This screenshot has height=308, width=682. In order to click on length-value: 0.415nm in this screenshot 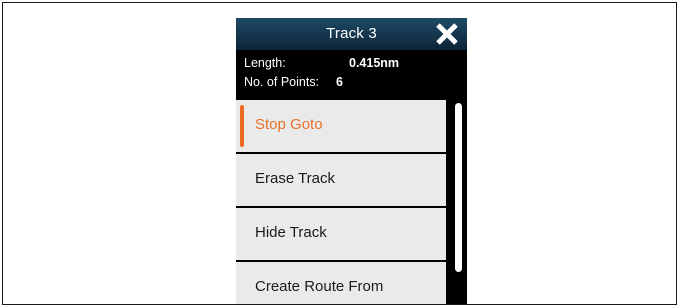, I will do `click(374, 63)`.